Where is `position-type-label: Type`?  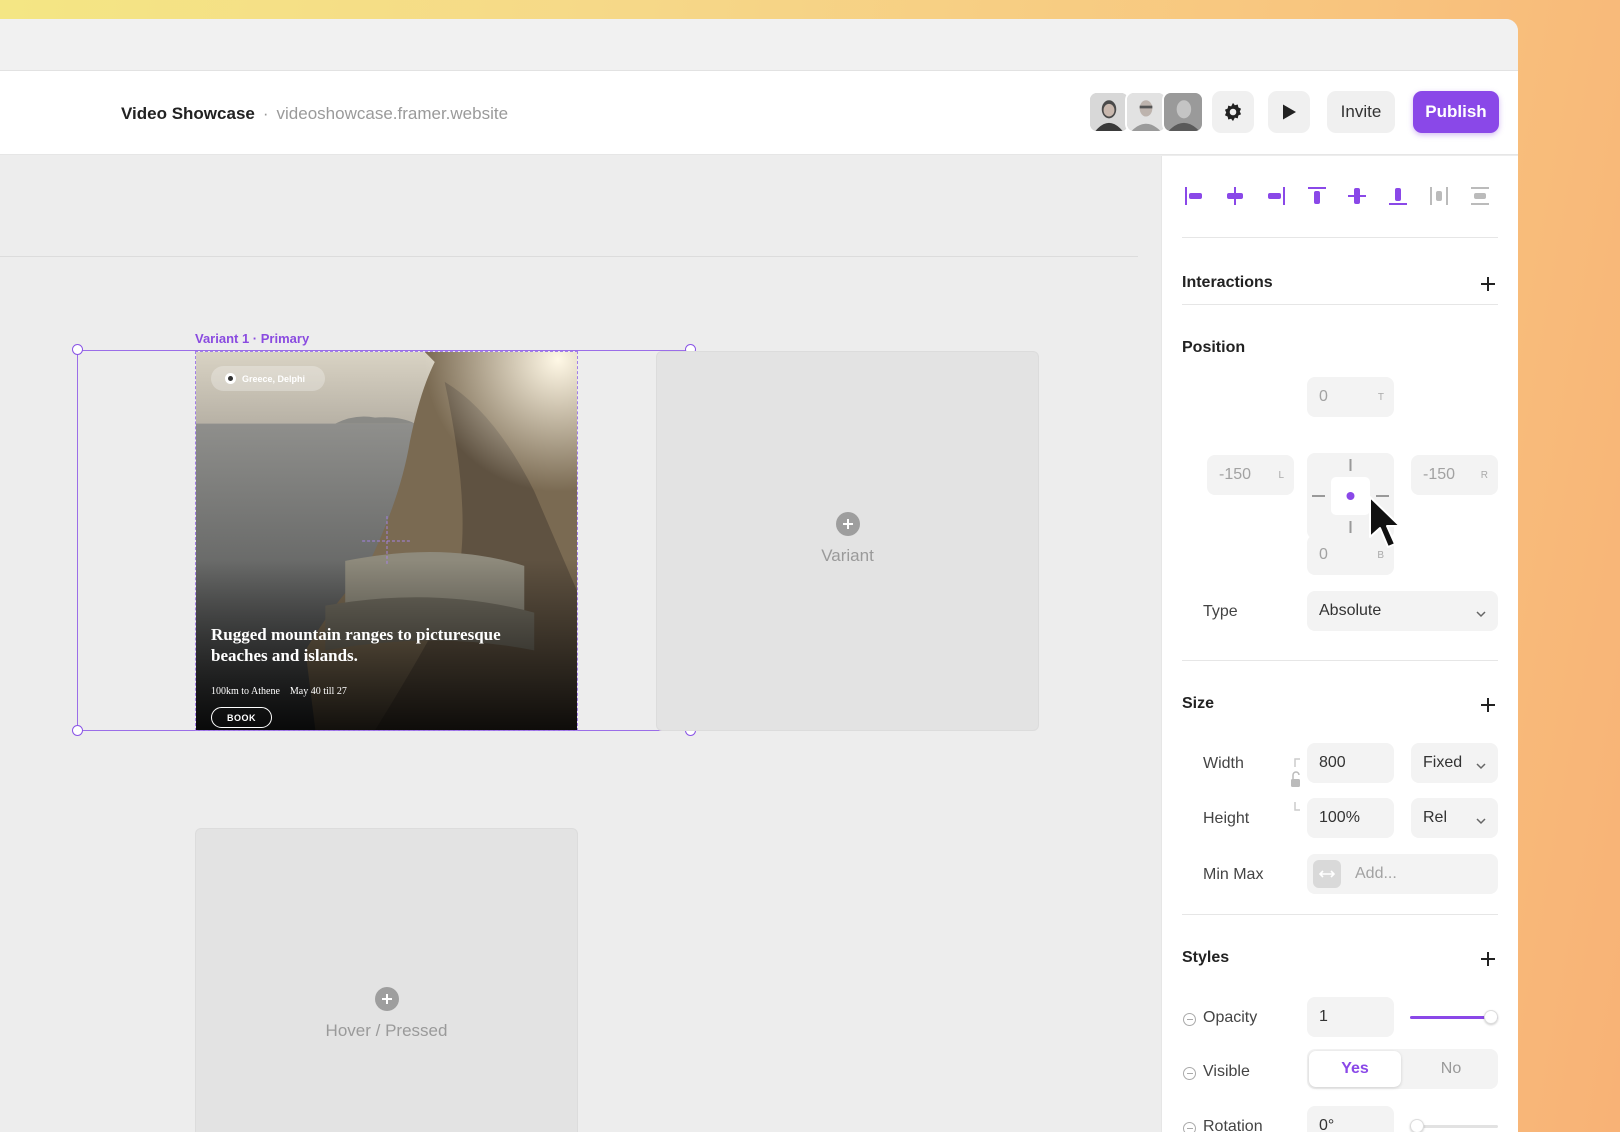 position-type-label: Type is located at coordinates (1220, 611).